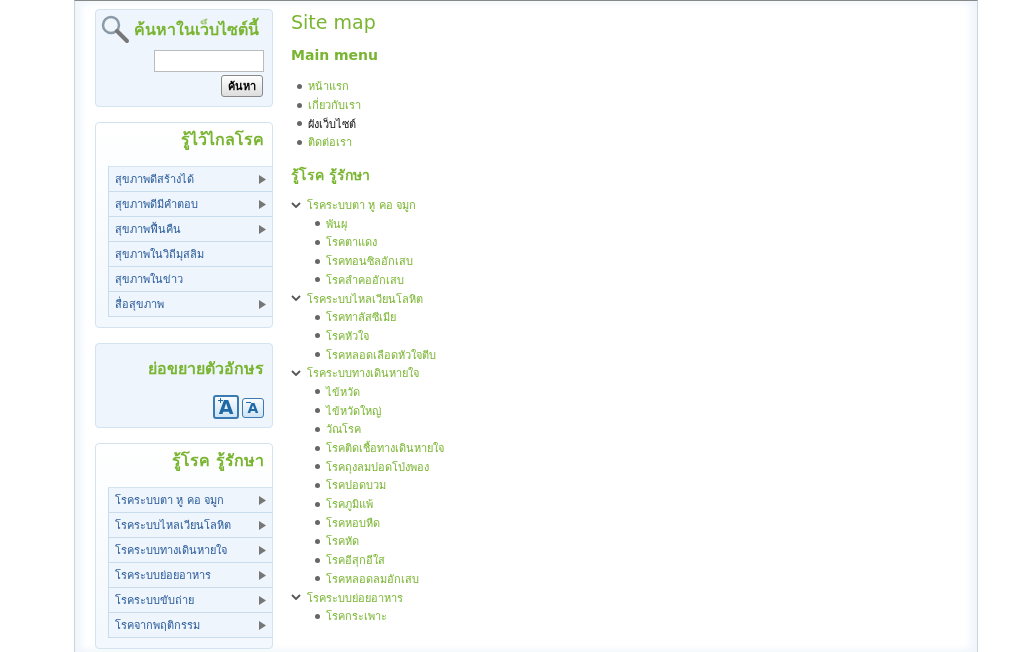 This screenshot has height=652, width=1032. I want to click on menu-link: หน้าแรก, so click(328, 86).